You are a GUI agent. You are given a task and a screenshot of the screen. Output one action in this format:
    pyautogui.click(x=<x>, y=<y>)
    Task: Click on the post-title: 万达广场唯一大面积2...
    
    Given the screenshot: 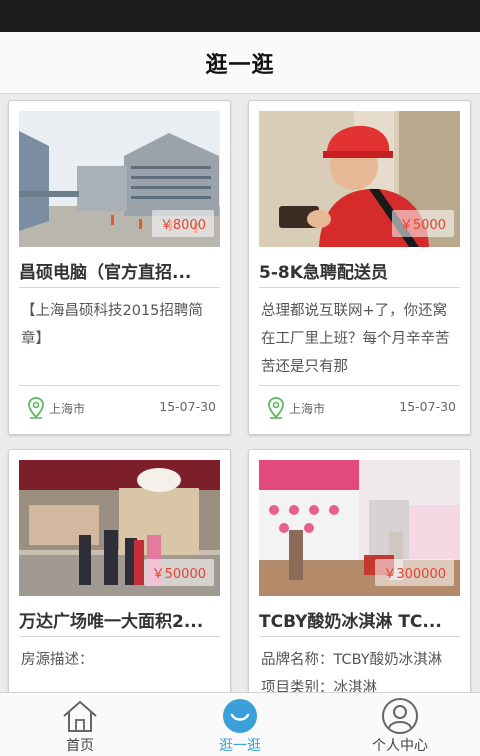 What is the action you would take?
    pyautogui.click(x=119, y=619)
    